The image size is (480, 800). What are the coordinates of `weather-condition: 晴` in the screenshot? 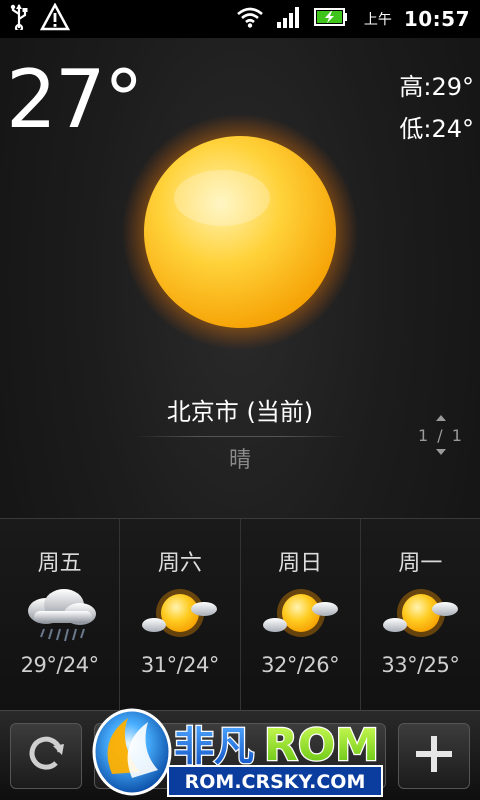 It's located at (239, 460).